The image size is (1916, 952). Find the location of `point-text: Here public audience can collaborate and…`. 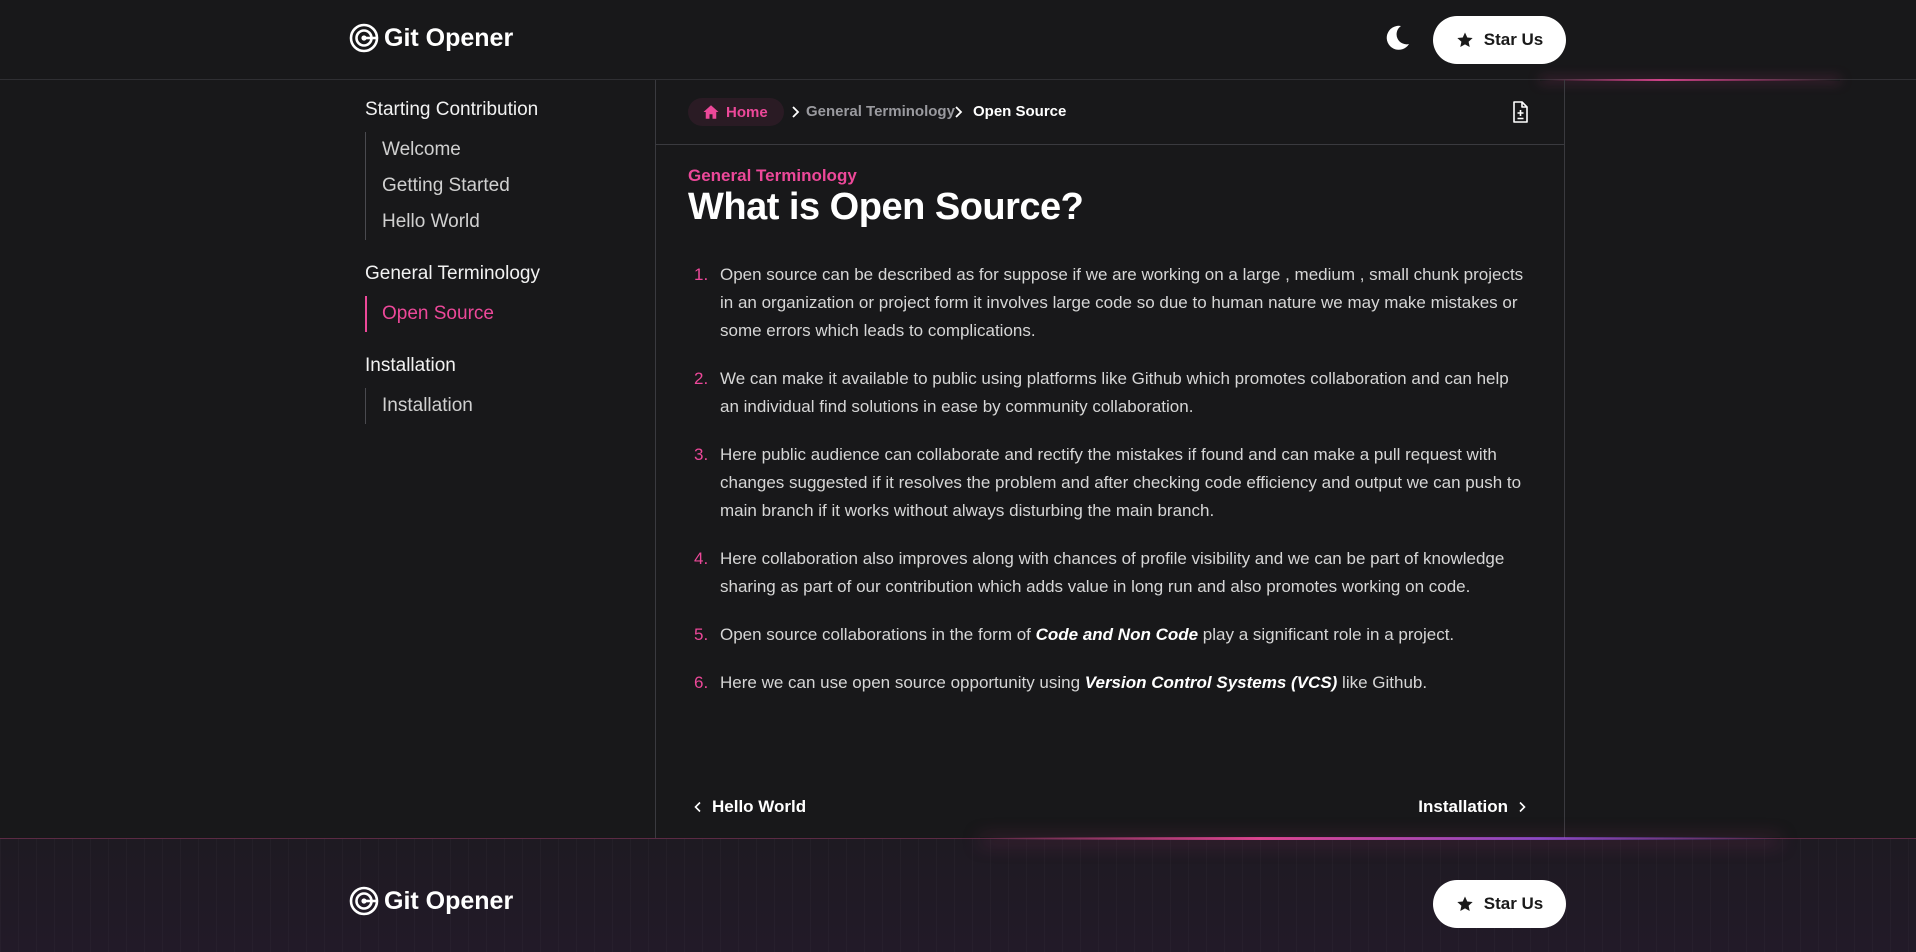

point-text: Here public audience can collaborate and… is located at coordinates (1124, 483).